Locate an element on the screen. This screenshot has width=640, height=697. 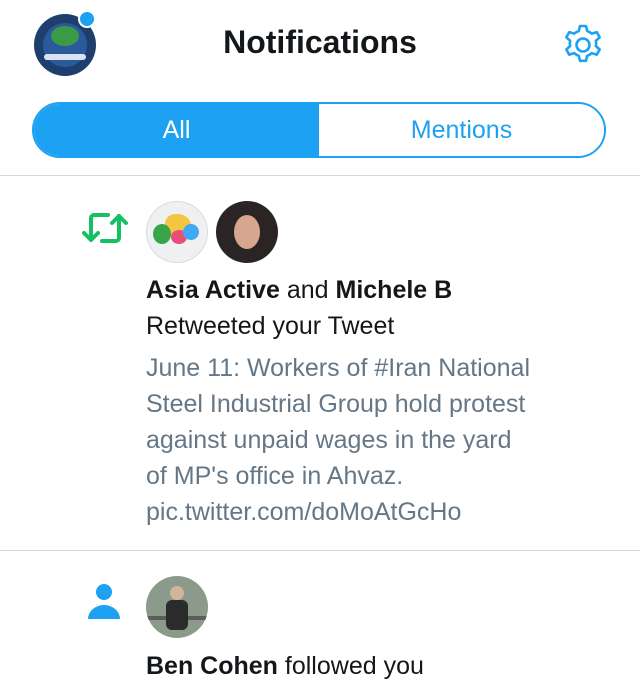
tweet-text-line: Steel Industrial Group hold protest is located at coordinates (336, 404).